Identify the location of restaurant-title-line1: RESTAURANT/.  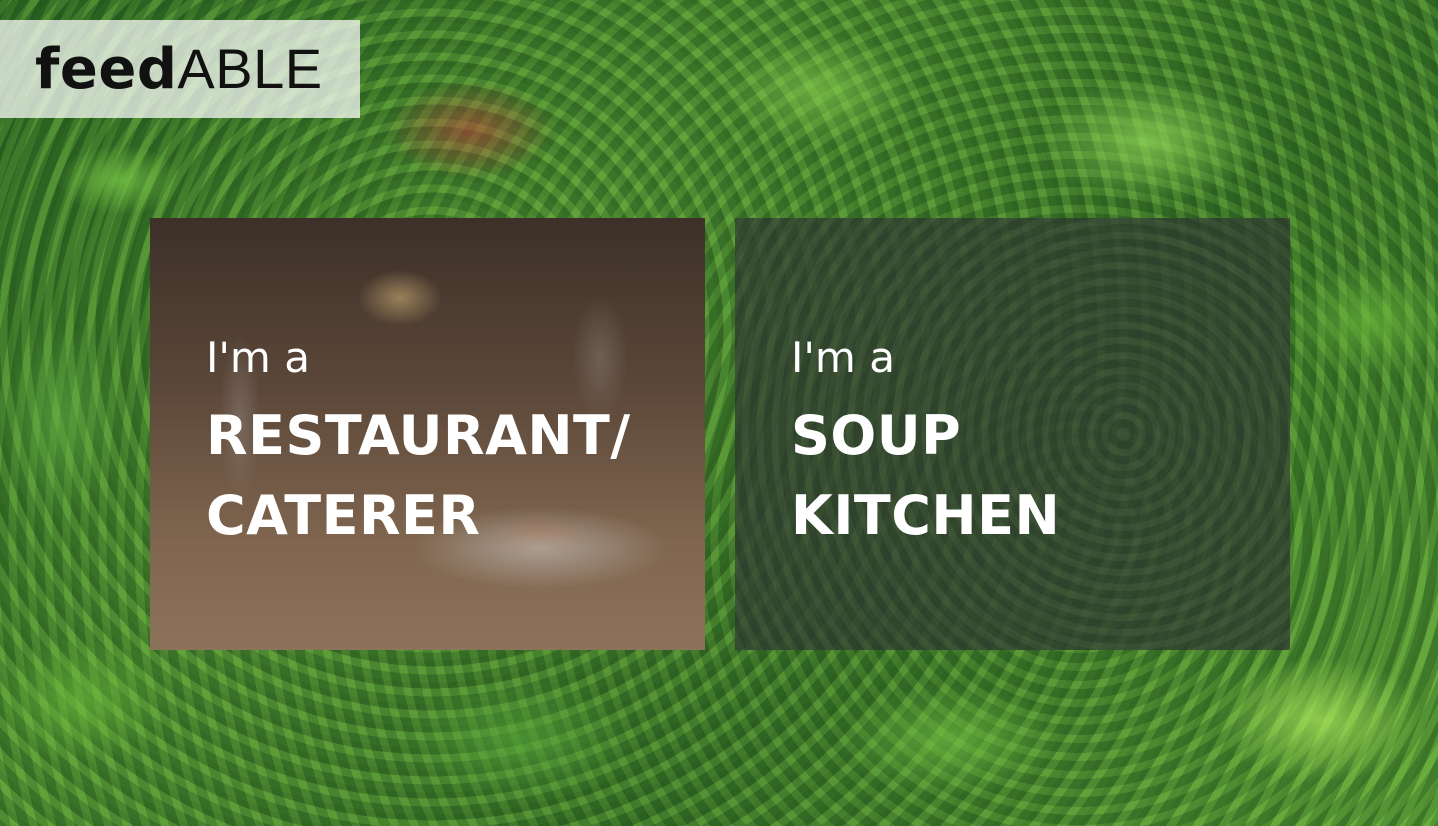
(418, 435).